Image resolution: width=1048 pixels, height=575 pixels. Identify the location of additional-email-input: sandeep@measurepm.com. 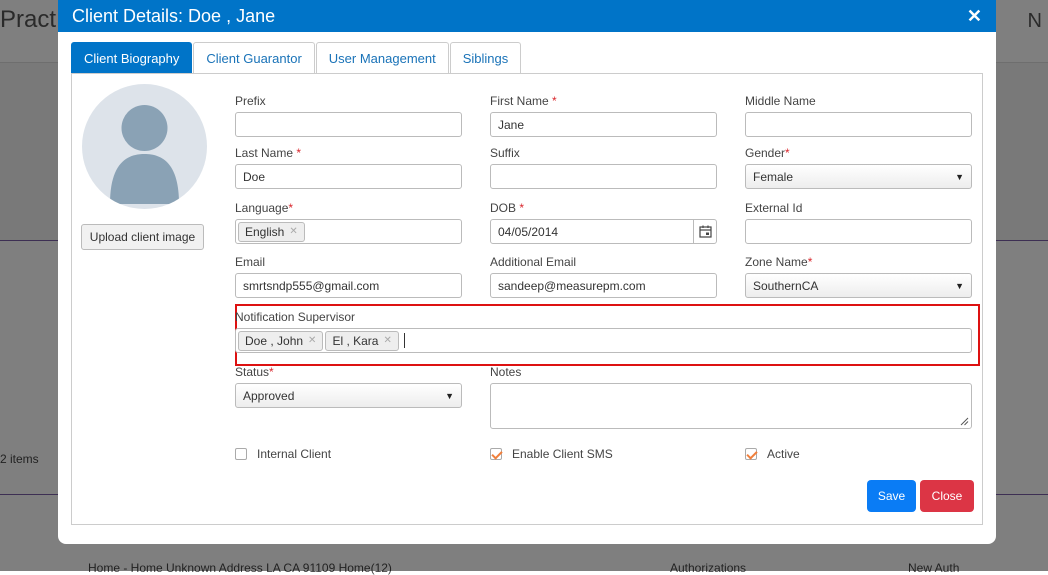
(603, 285).